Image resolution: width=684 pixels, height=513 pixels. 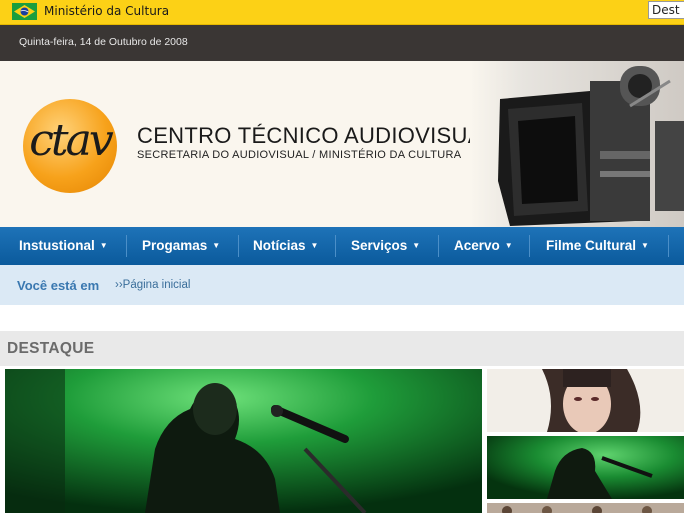 What do you see at coordinates (477, 245) in the screenshot?
I see `nav-label: Acervo` at bounding box center [477, 245].